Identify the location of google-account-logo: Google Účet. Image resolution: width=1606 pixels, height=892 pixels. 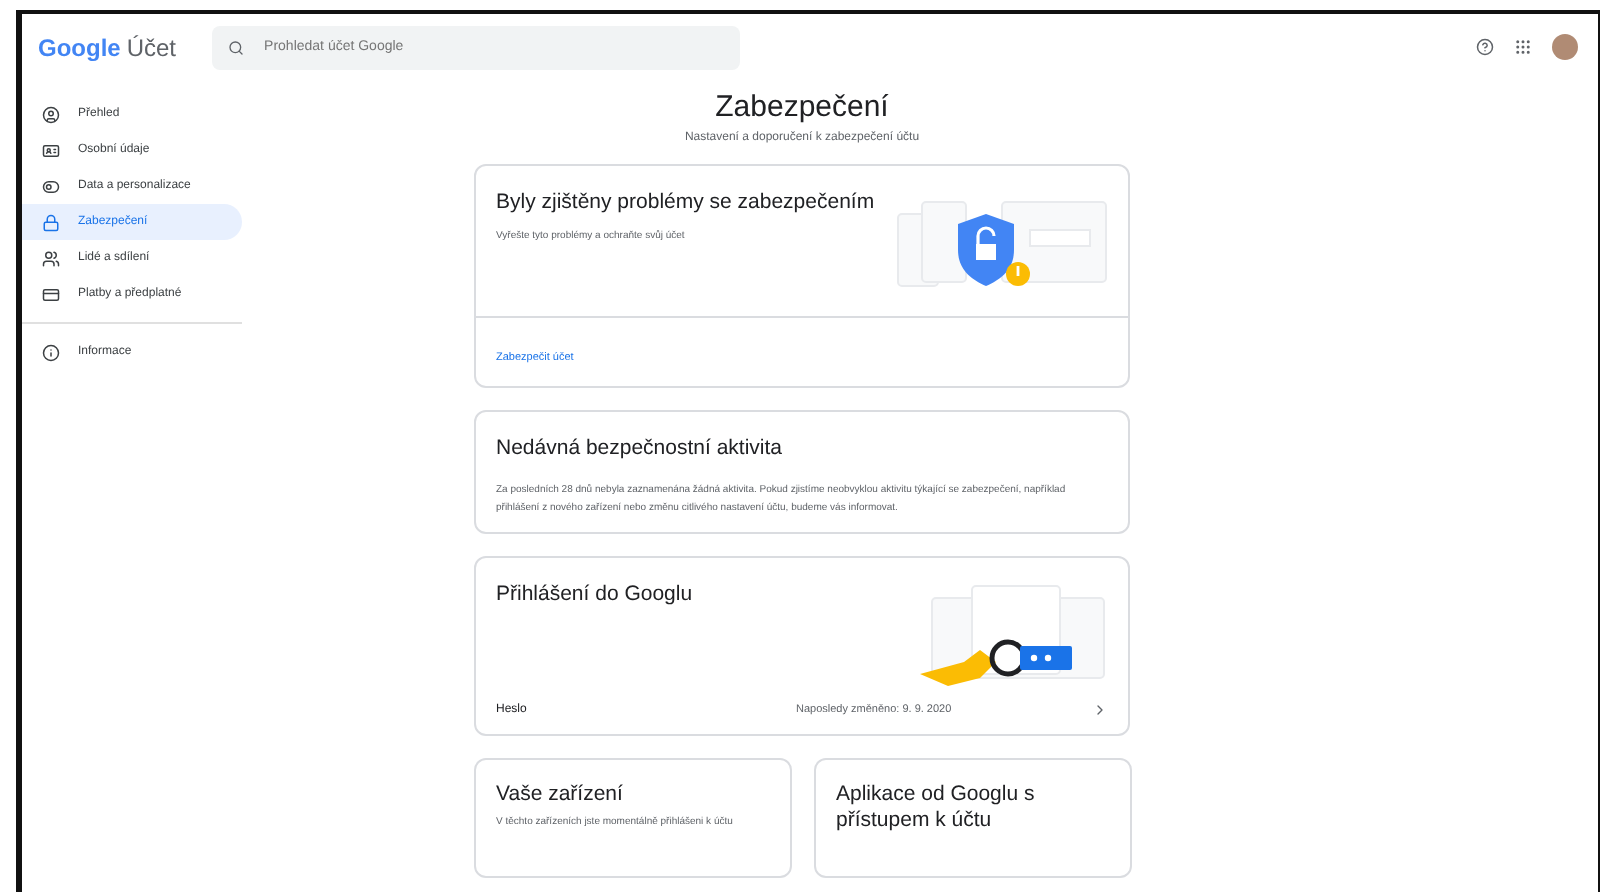
(107, 47).